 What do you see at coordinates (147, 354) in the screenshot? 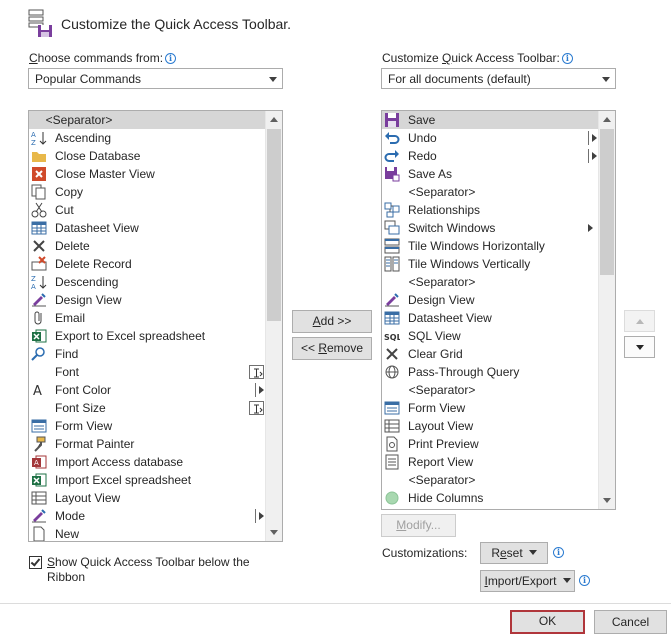
I see `command-item: Find` at bounding box center [147, 354].